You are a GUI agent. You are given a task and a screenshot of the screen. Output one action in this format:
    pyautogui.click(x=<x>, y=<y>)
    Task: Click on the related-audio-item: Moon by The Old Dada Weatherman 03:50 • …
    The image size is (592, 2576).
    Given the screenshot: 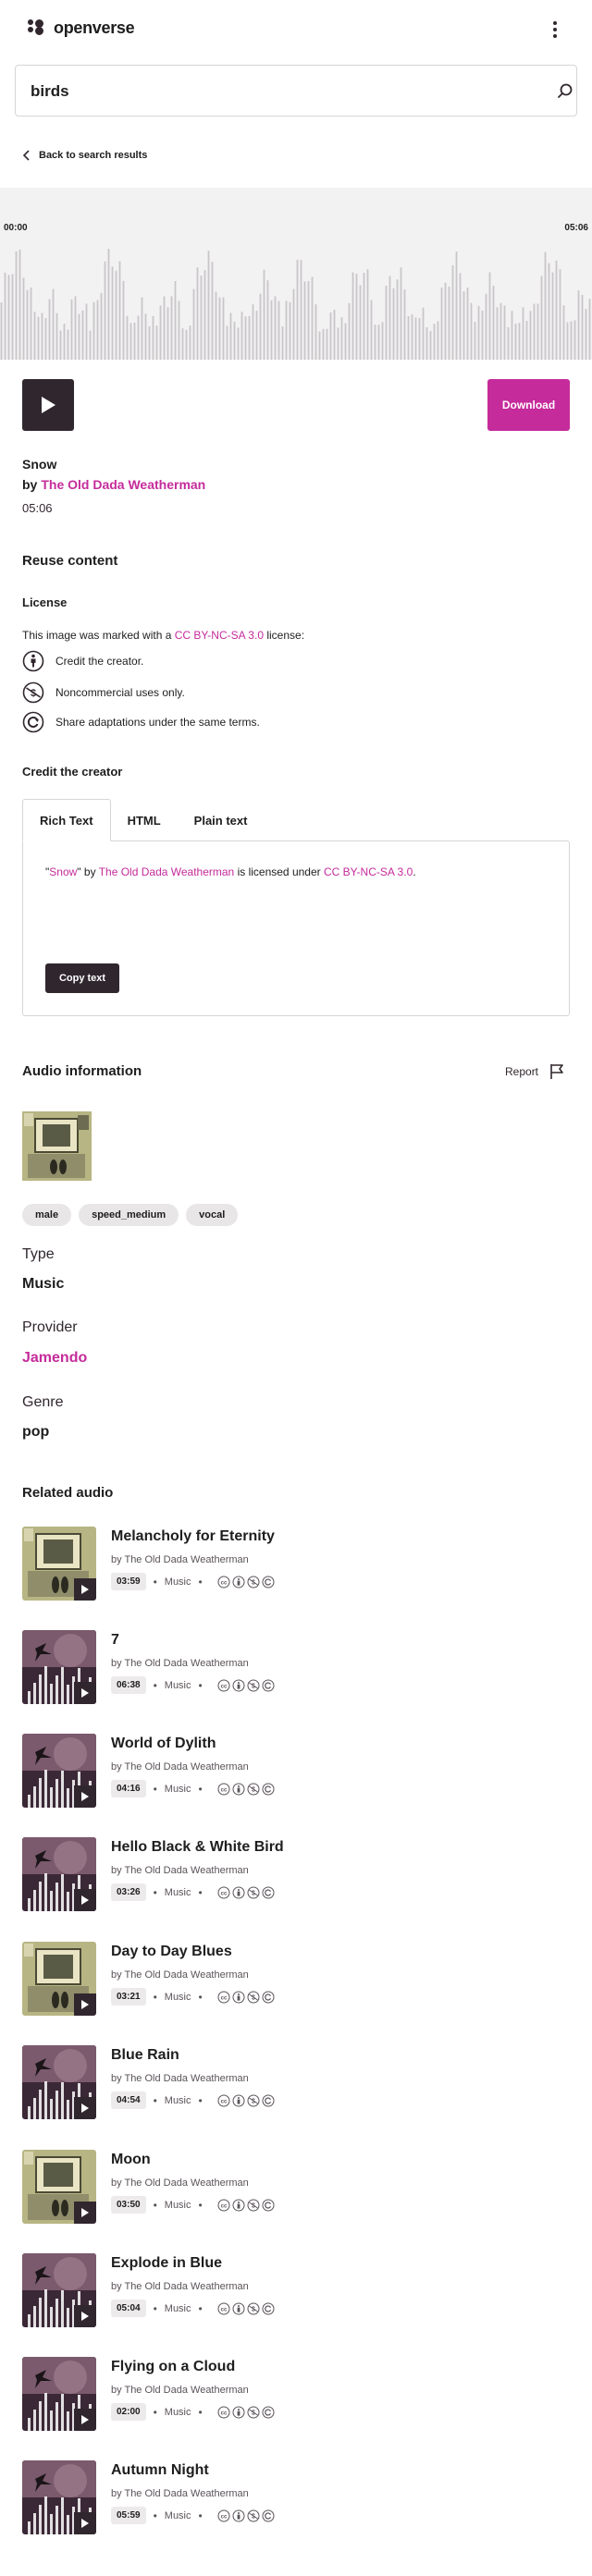 What is the action you would take?
    pyautogui.click(x=296, y=2188)
    